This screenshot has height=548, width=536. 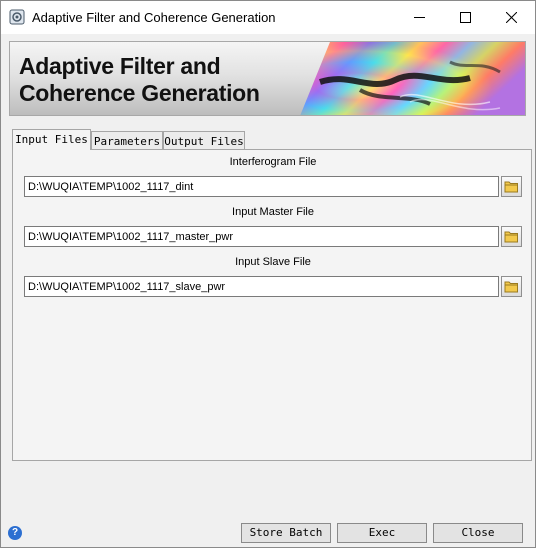 I want to click on interferogram-browse-button, so click(x=511, y=186).